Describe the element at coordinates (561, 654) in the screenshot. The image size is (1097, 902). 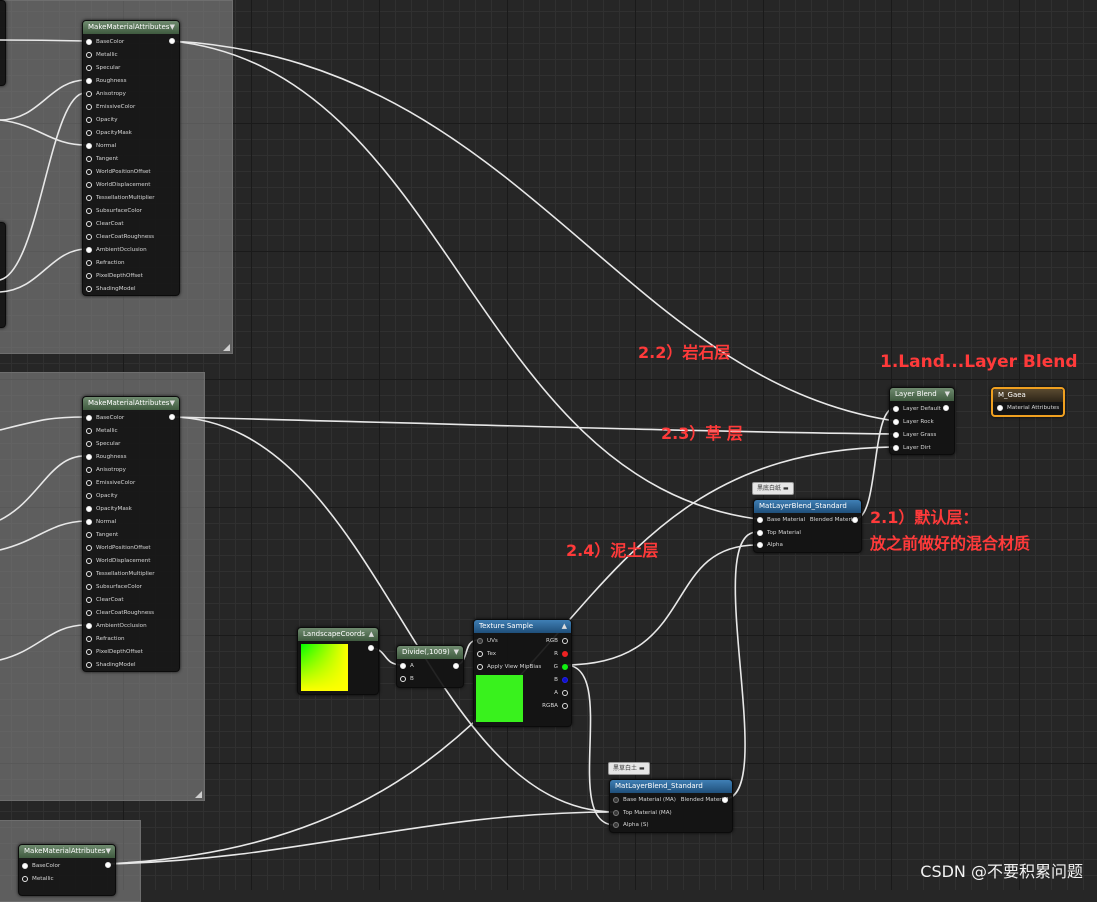
I see `pin-row: R` at that location.